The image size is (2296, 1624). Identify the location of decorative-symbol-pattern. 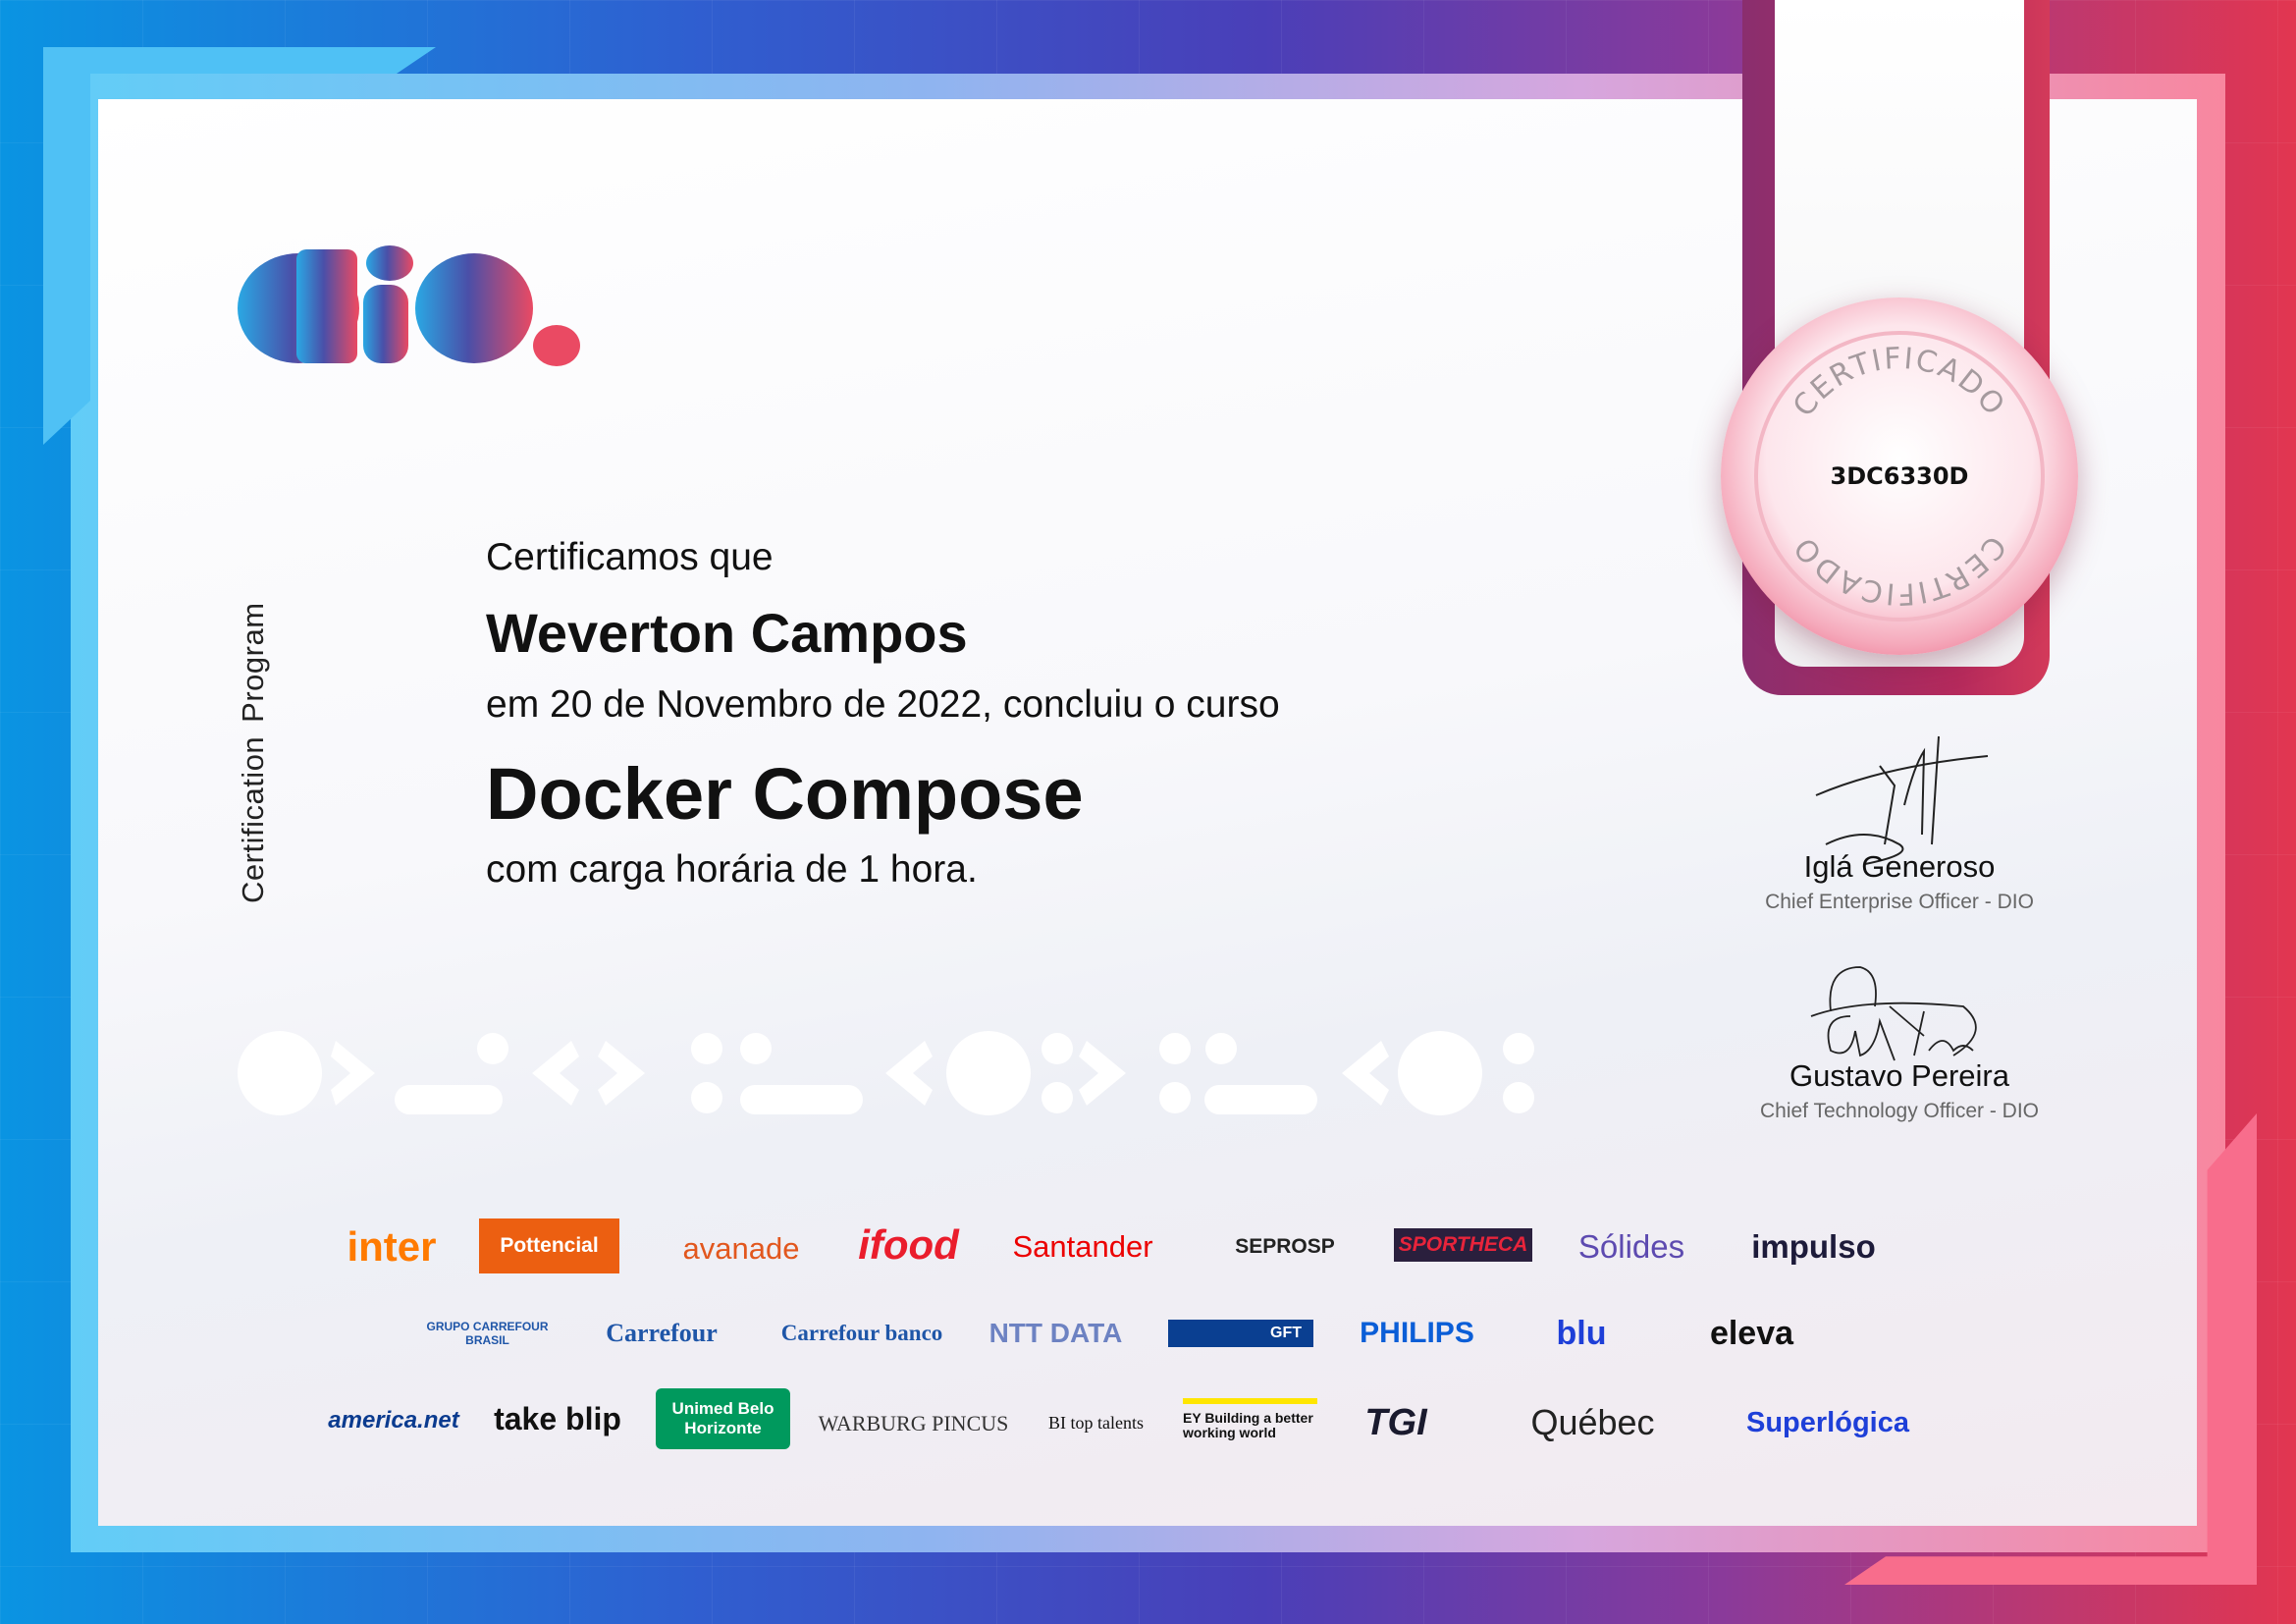
(886, 1073).